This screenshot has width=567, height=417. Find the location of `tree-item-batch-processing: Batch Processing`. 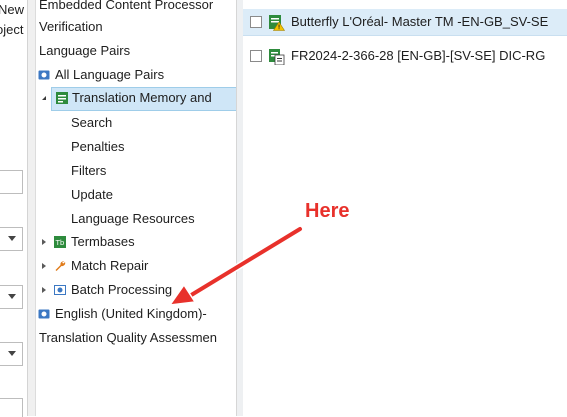

tree-item-batch-processing: Batch Processing is located at coordinates (121, 290).